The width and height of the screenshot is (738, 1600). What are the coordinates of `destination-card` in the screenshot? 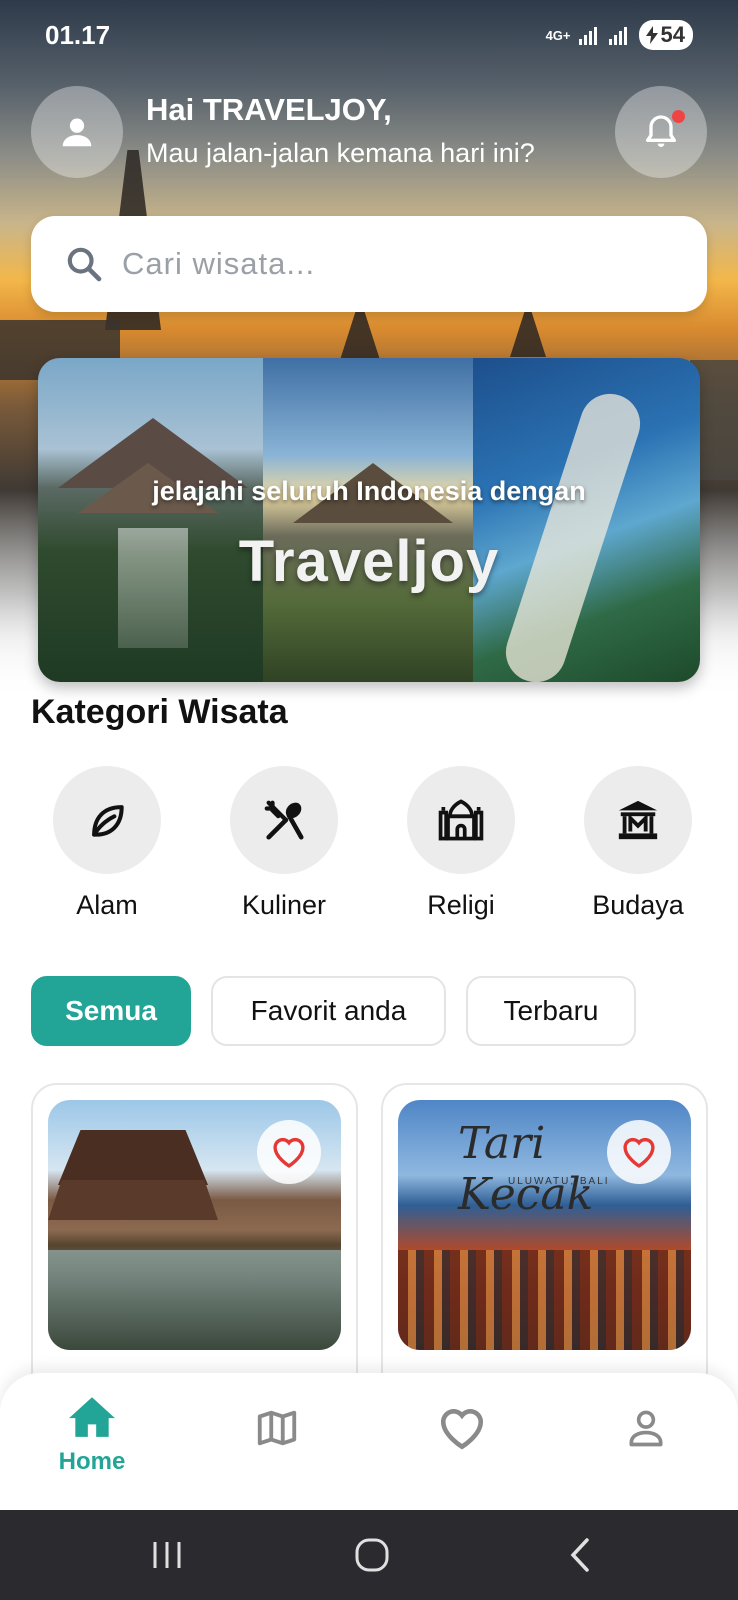 It's located at (194, 1248).